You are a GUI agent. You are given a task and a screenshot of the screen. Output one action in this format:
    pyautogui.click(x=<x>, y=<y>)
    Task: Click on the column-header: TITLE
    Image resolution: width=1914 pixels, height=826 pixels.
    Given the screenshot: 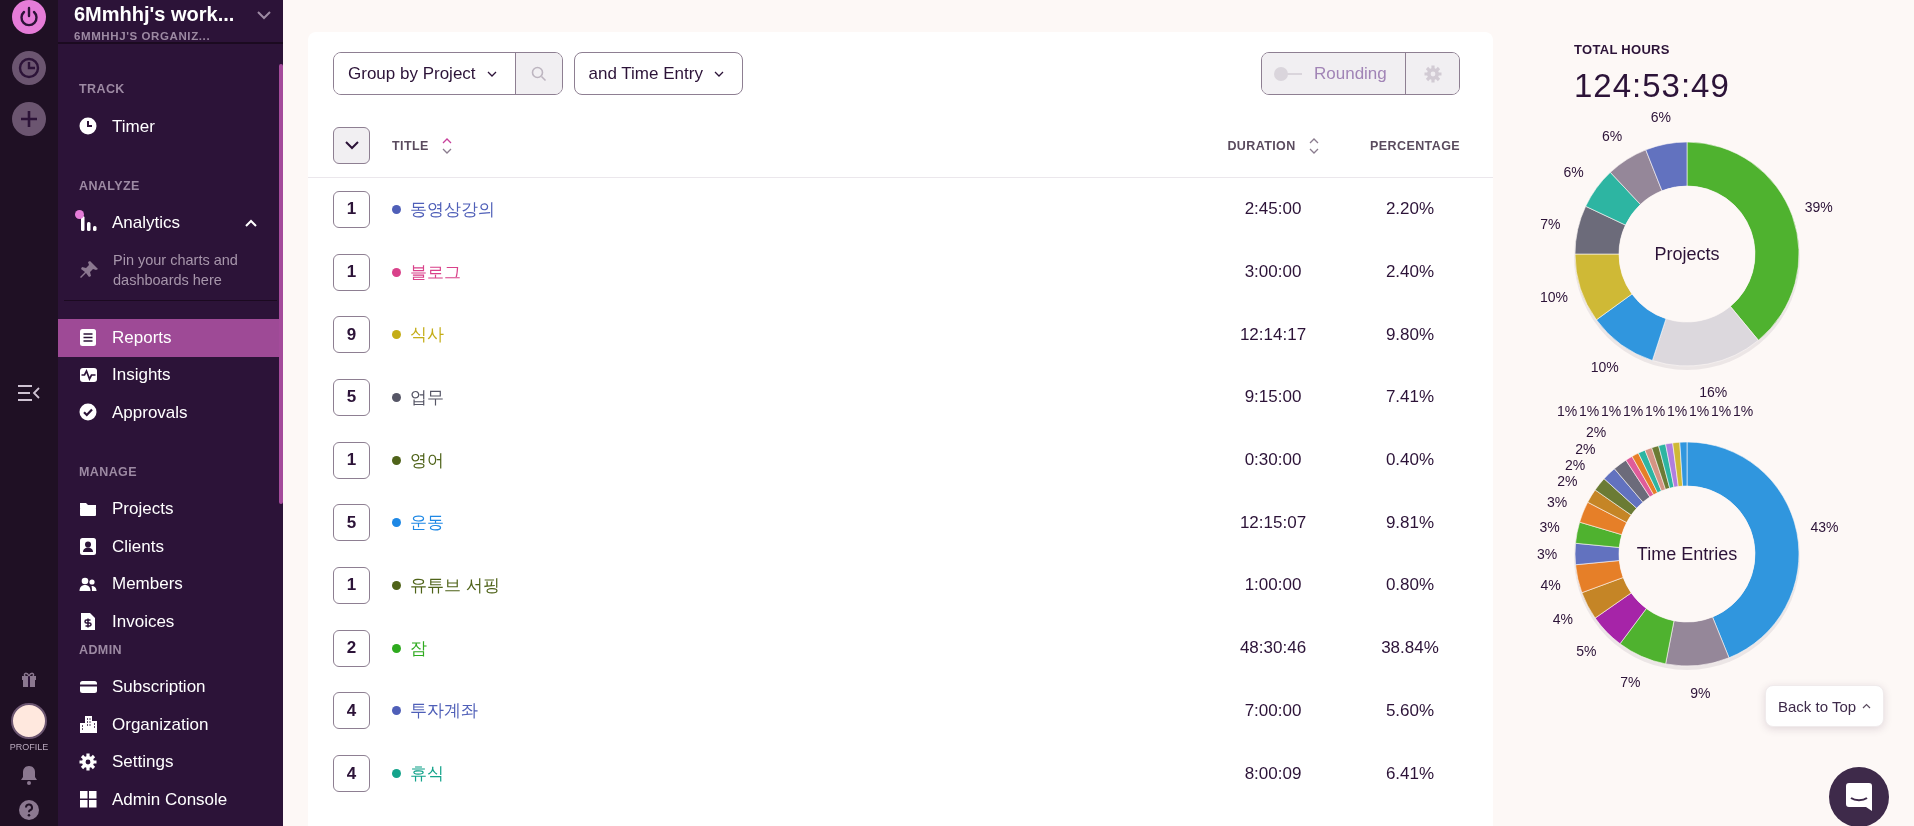 What is the action you would take?
    pyautogui.click(x=410, y=145)
    